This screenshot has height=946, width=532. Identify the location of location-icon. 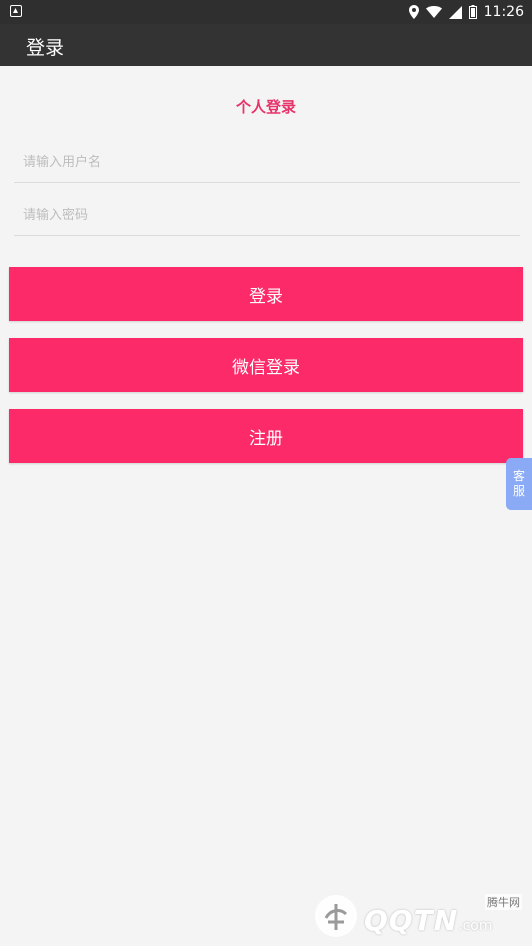
(413, 12).